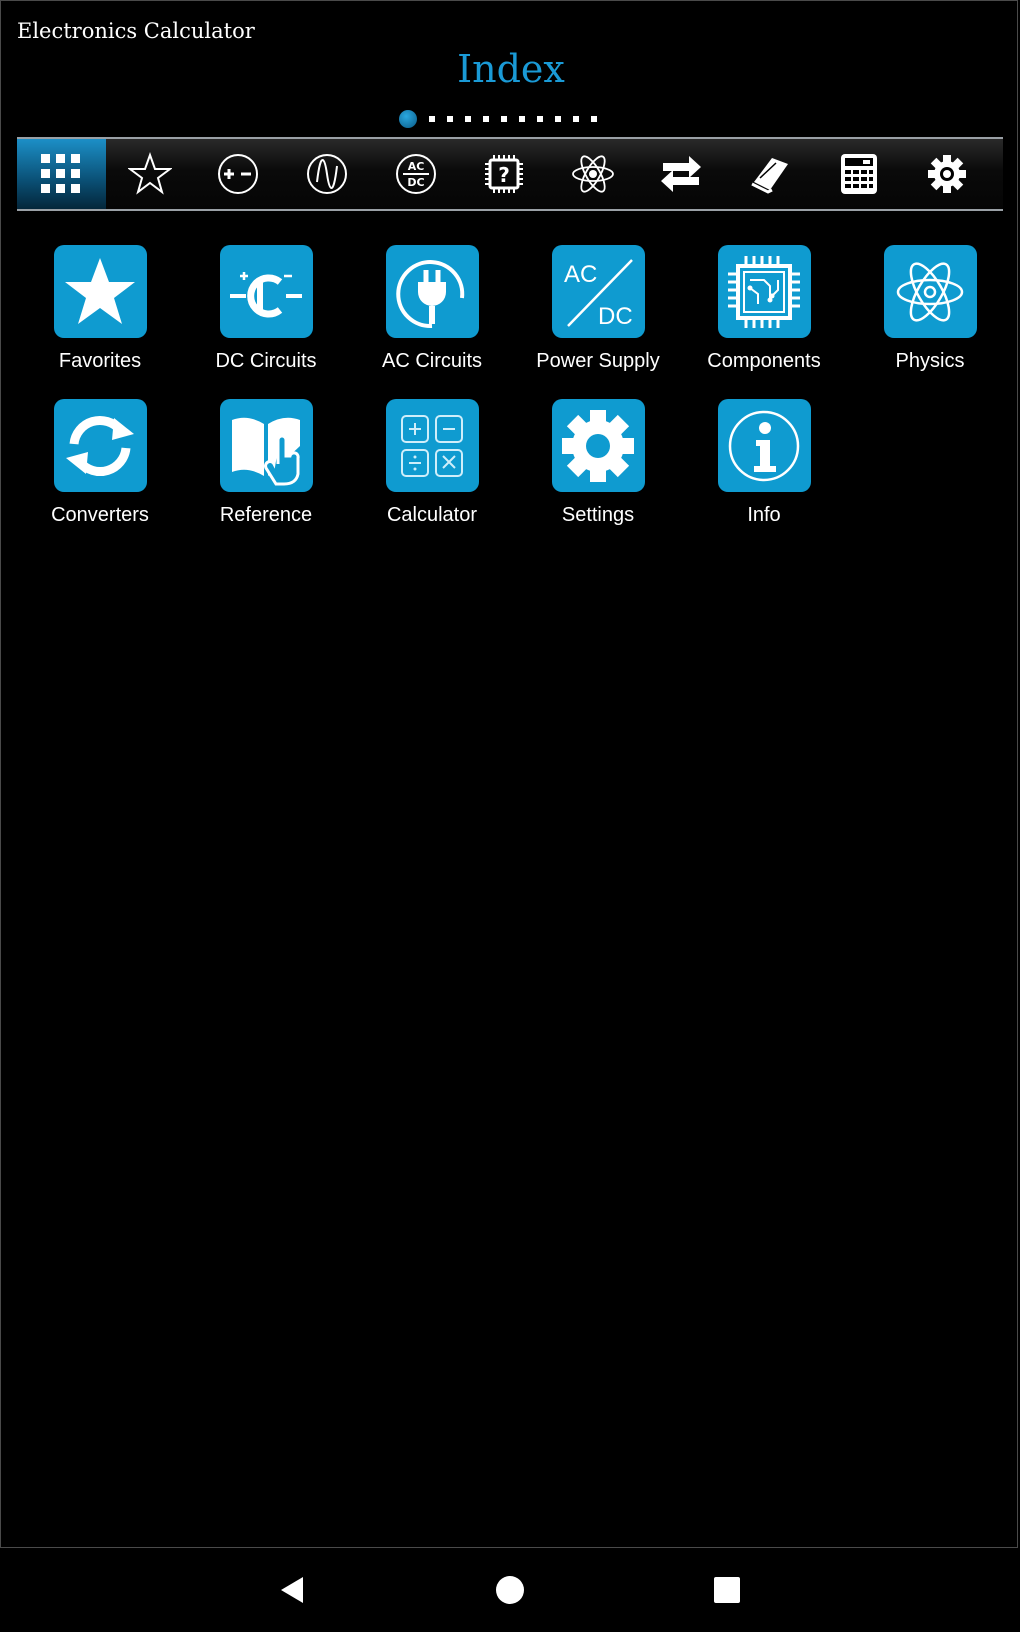 The width and height of the screenshot is (1020, 1632). I want to click on tab-components: ?, so click(504, 174).